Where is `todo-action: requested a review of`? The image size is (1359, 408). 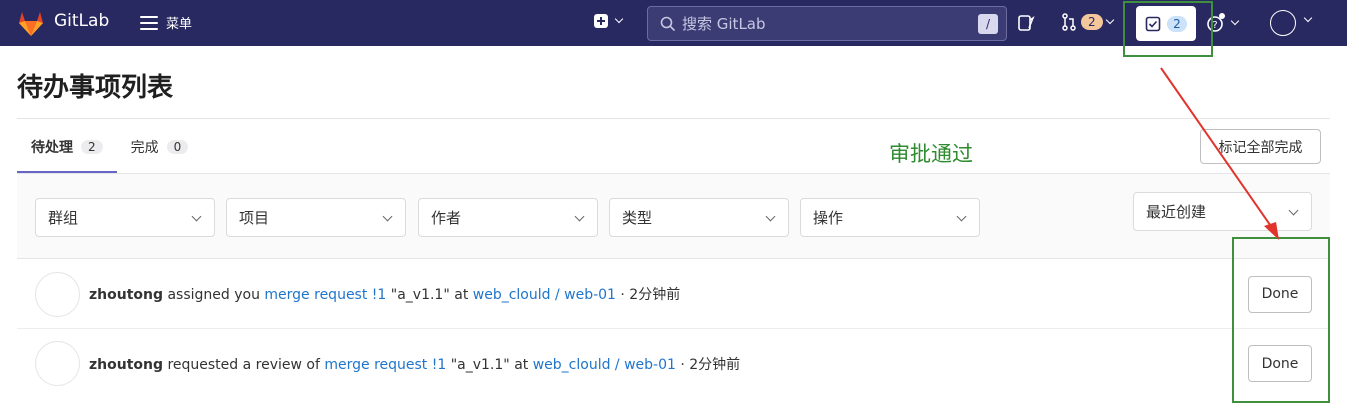
todo-action: requested a review of is located at coordinates (243, 364).